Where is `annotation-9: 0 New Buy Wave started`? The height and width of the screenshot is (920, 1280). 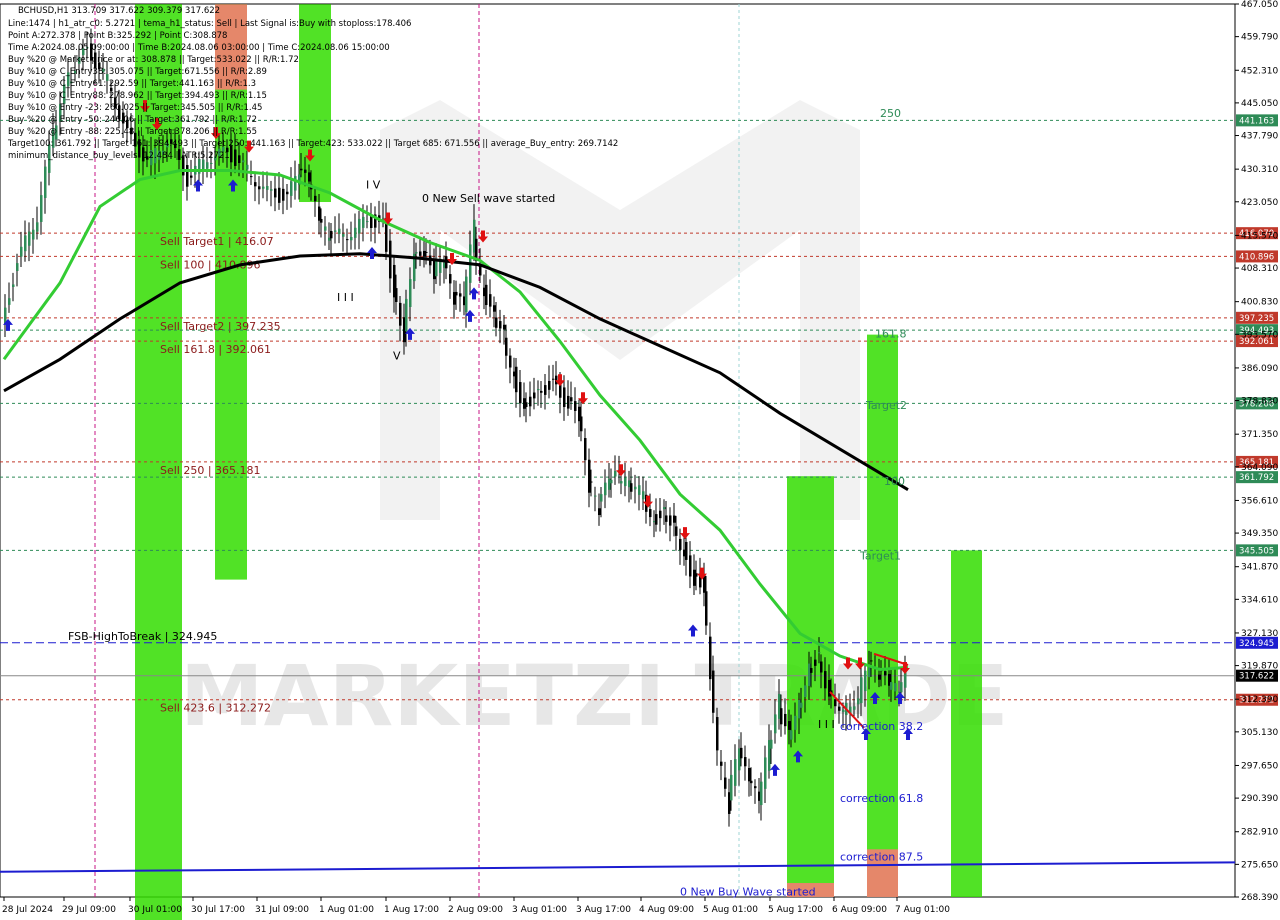 annotation-9: 0 New Buy Wave started is located at coordinates (748, 892).